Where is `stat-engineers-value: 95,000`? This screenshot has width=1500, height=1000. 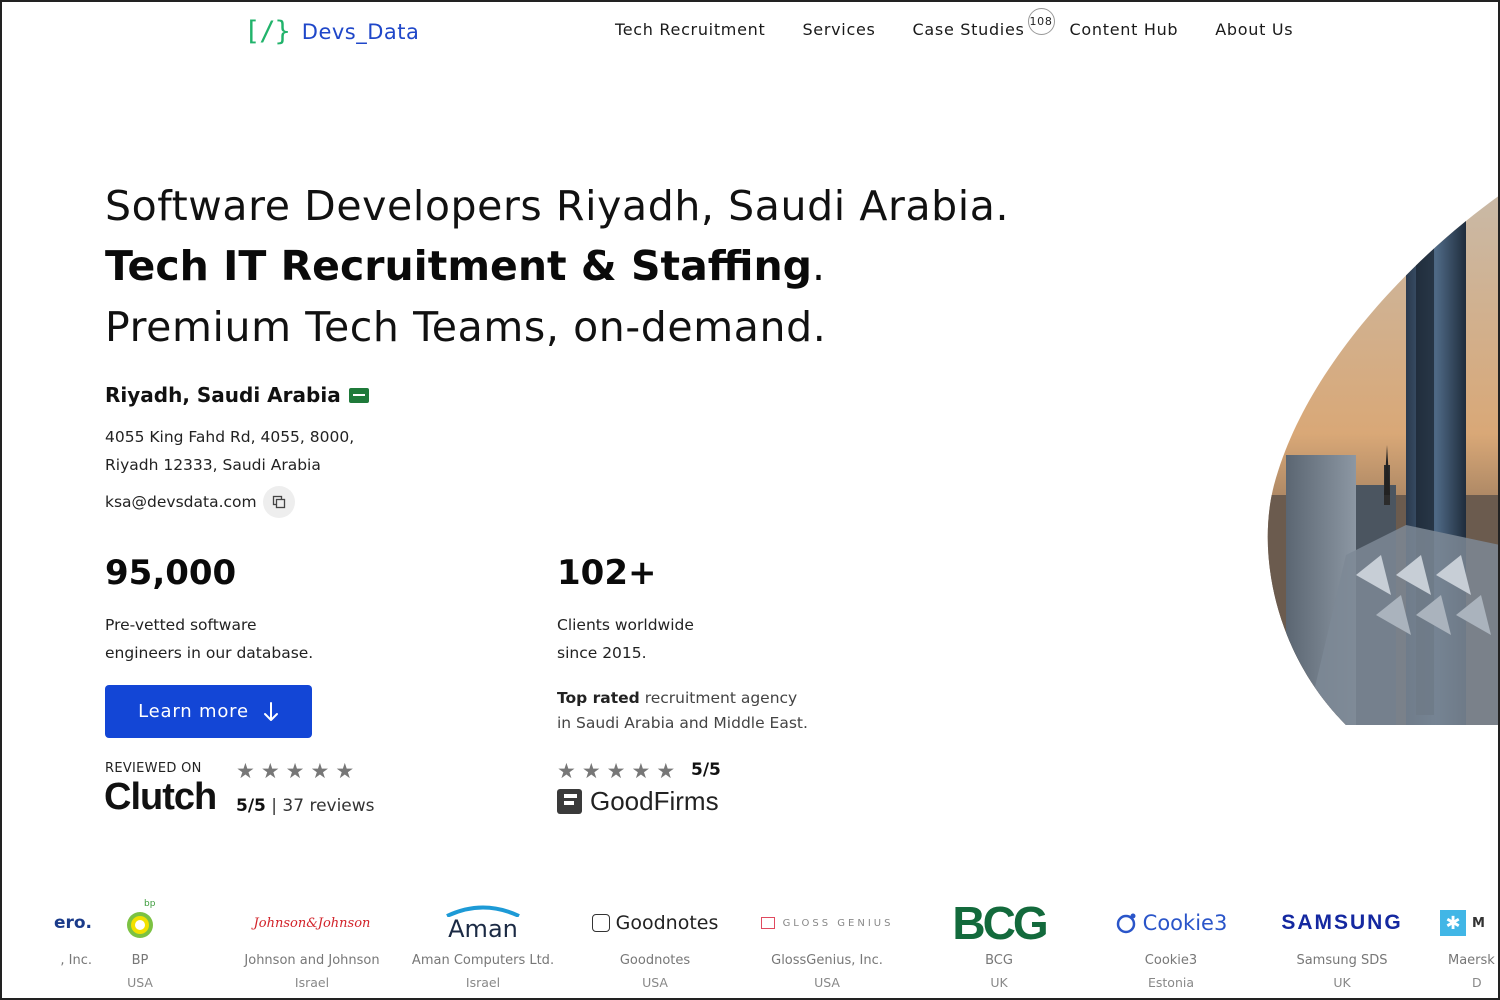
stat-engineers-value: 95,000 is located at coordinates (171, 573).